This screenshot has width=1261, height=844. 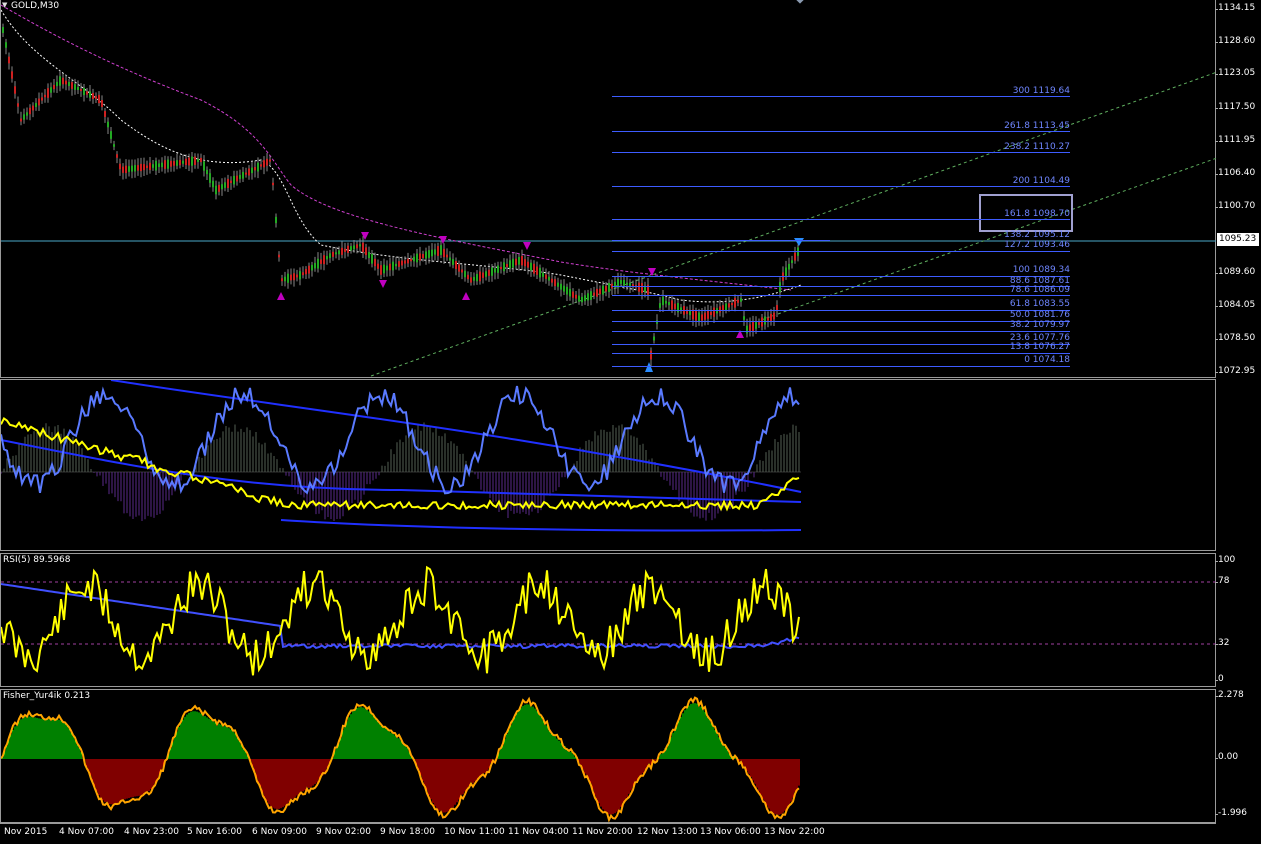 What do you see at coordinates (37, 560) in the screenshot?
I see `rsi-title: RSI(5) 89.5968` at bounding box center [37, 560].